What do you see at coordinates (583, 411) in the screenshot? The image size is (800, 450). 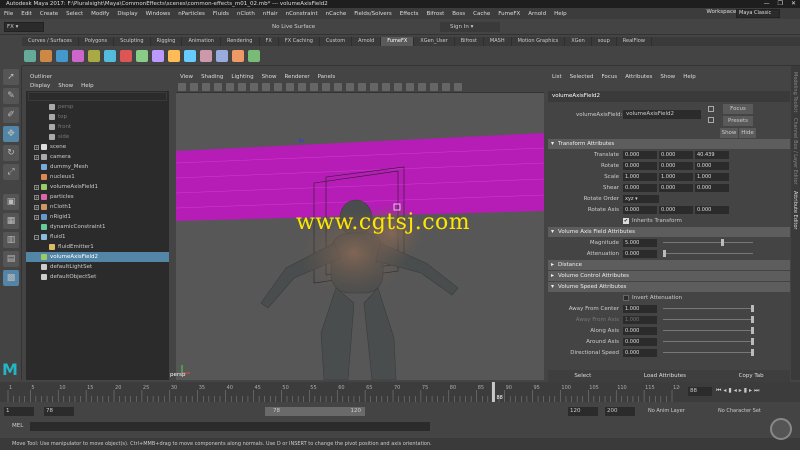 I see `end-frame-field: 120` at bounding box center [583, 411].